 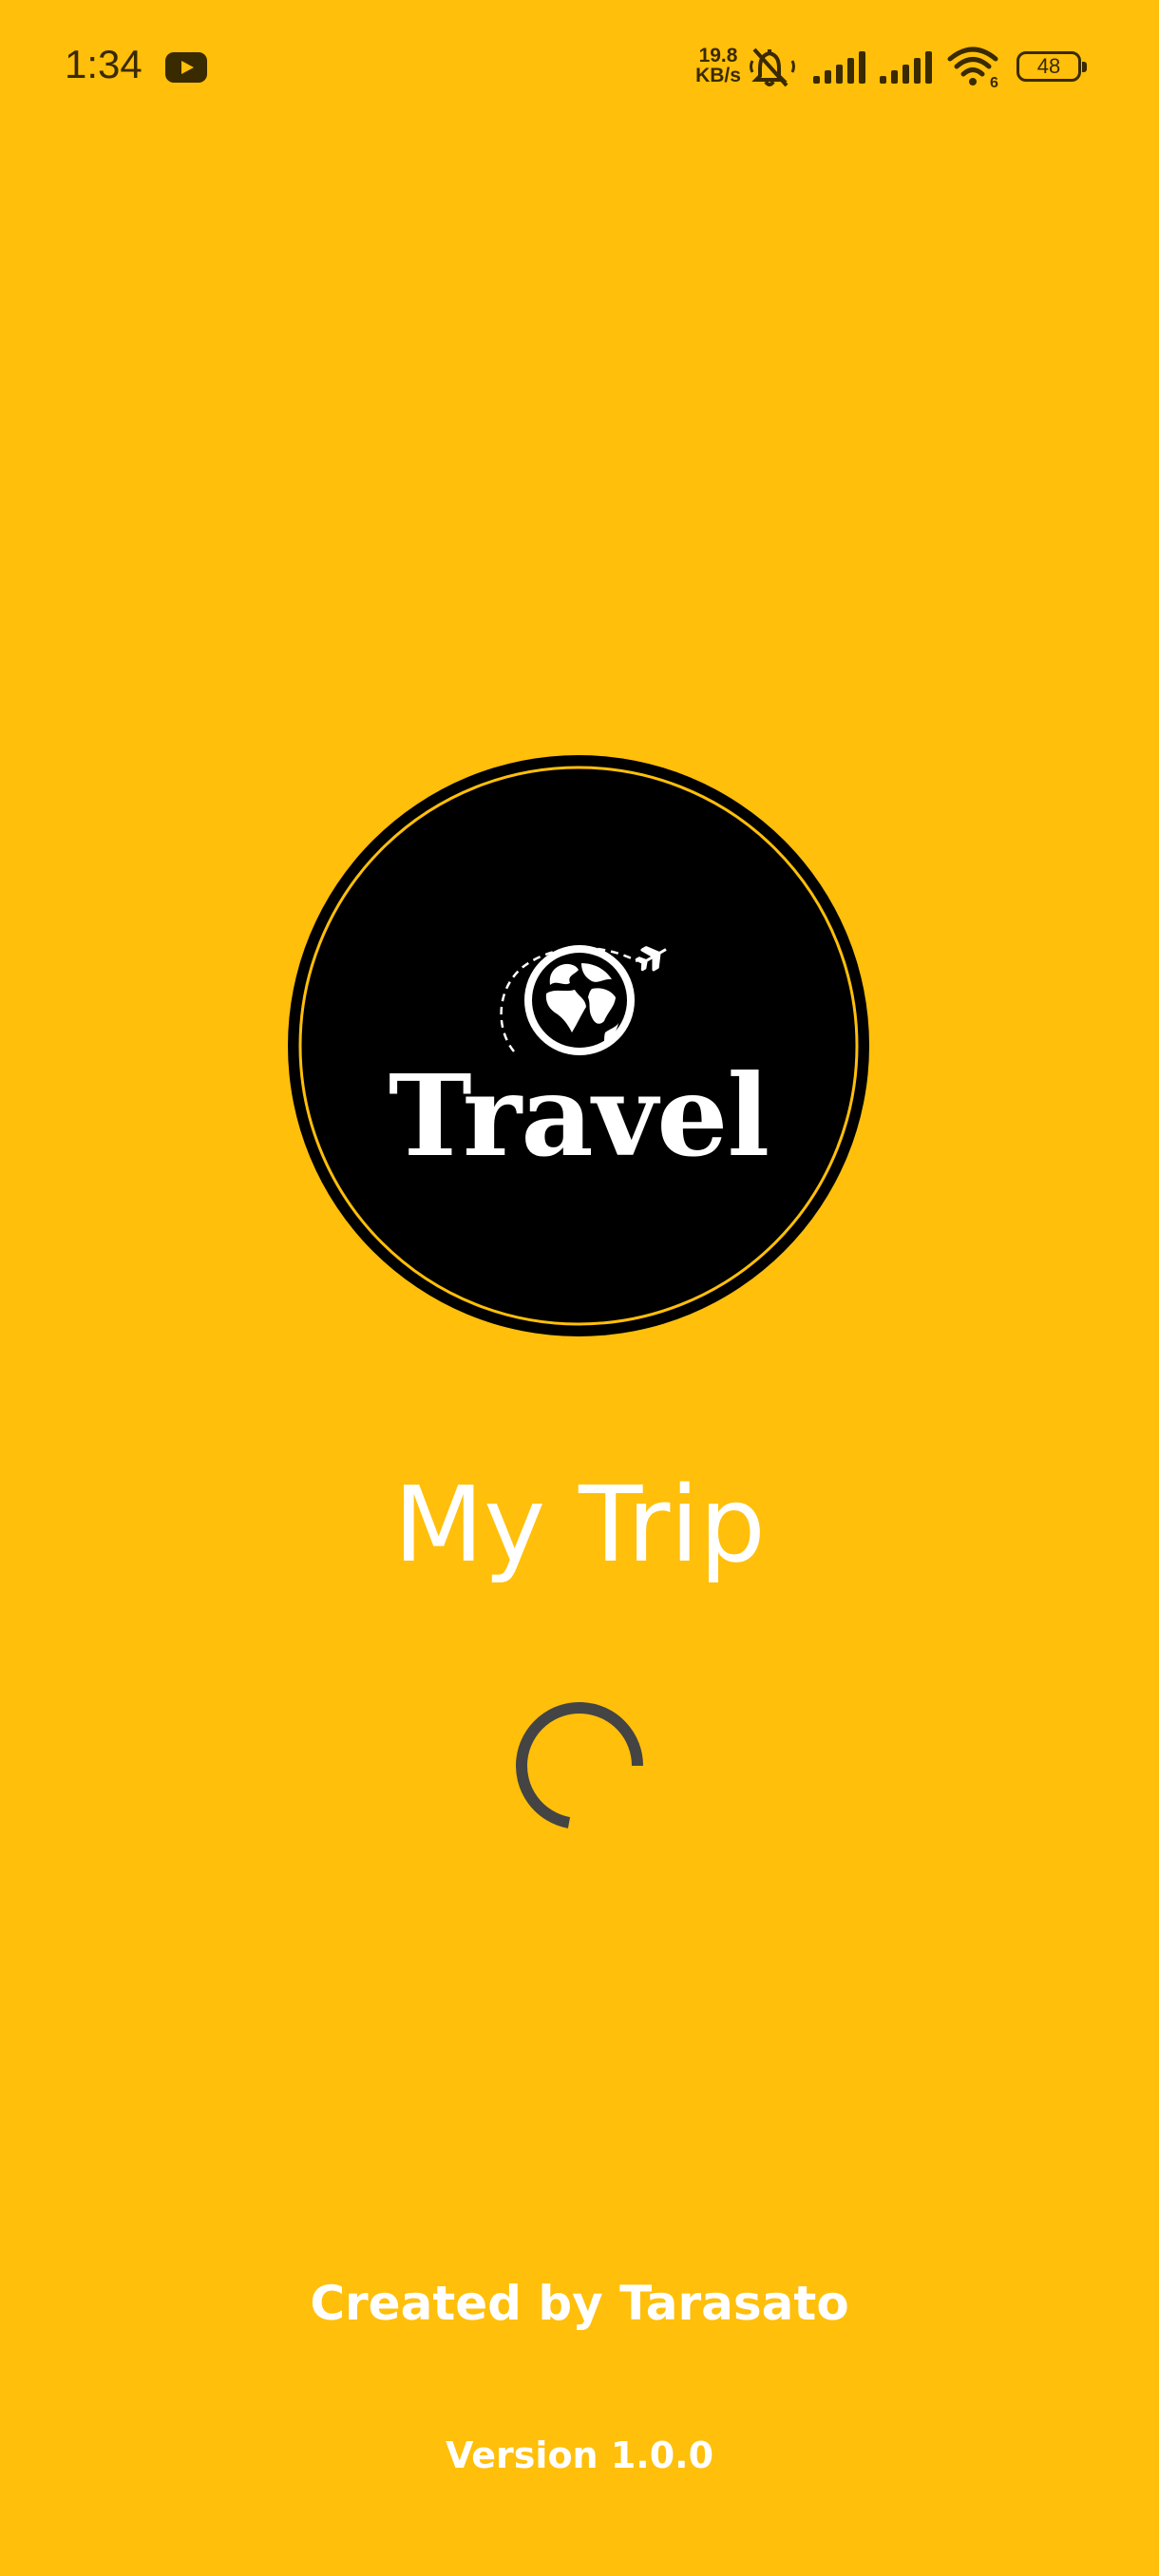 I want to click on battery-level: 48, so click(x=1048, y=66).